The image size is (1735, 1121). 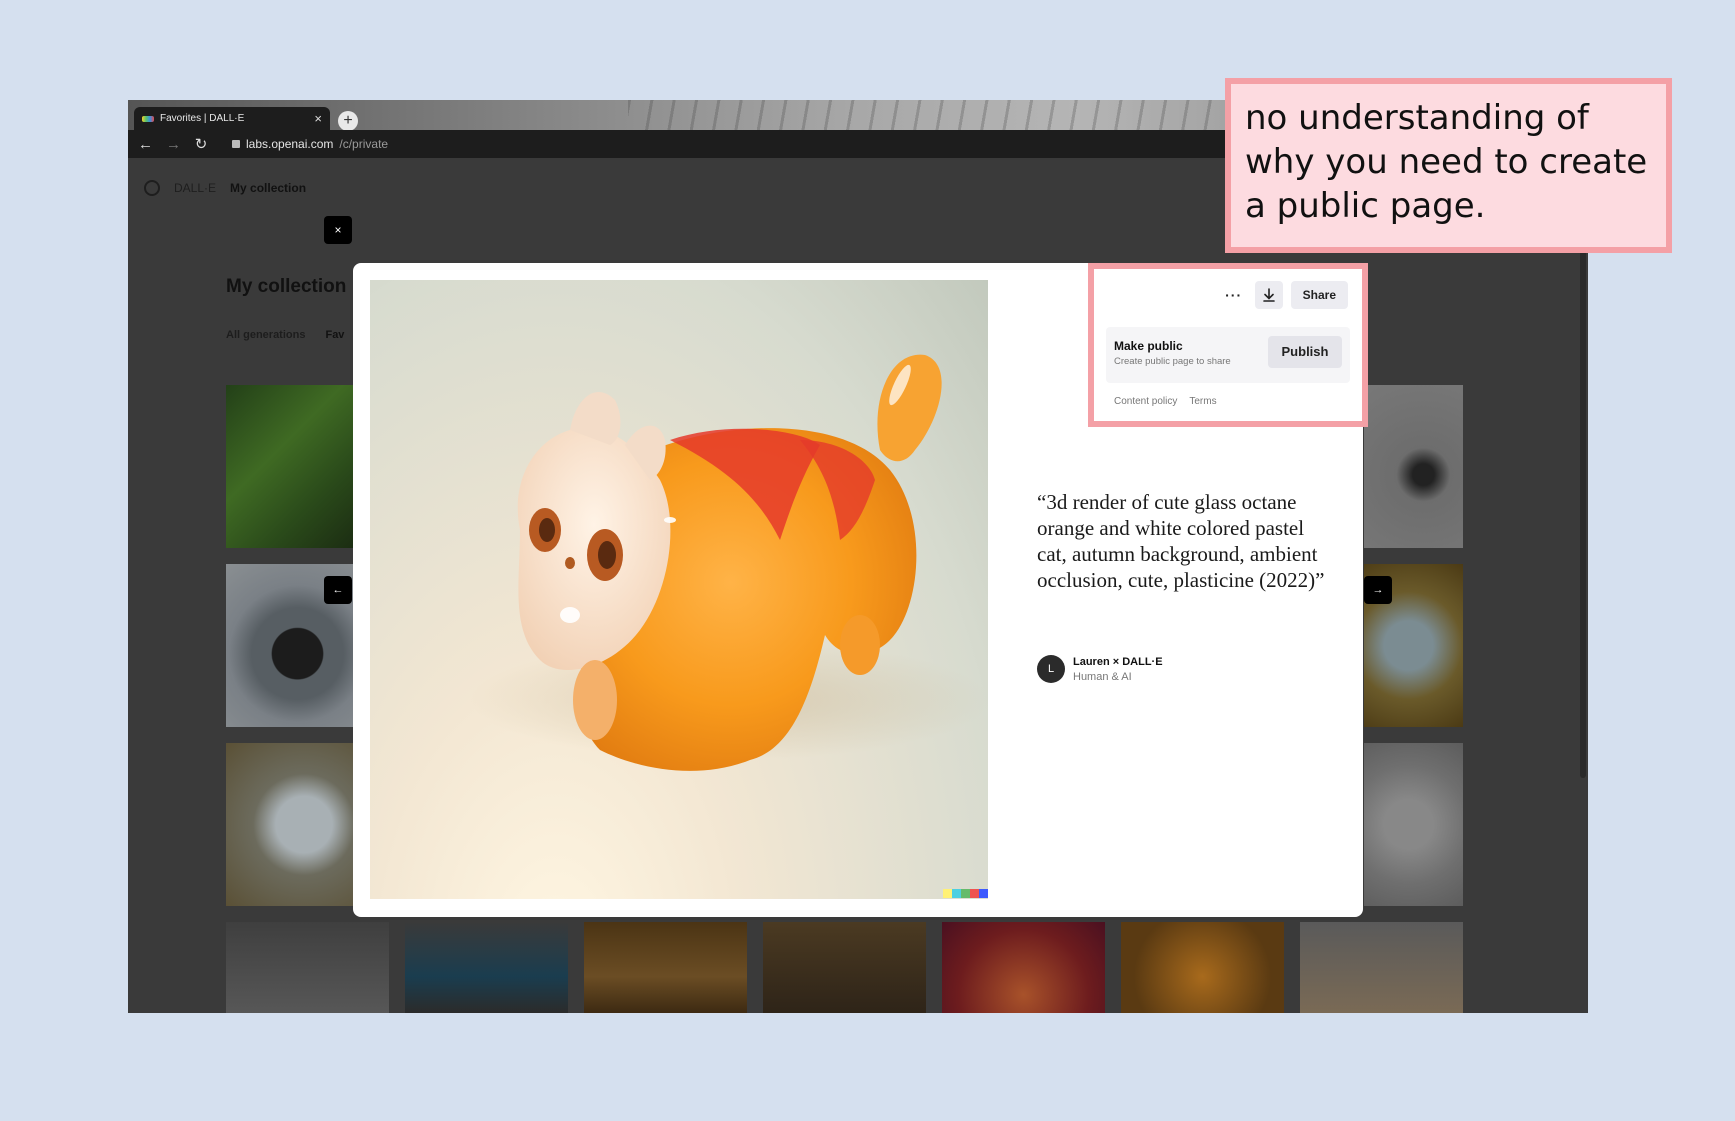 What do you see at coordinates (1234, 295) in the screenshot?
I see `more-options-button: ···` at bounding box center [1234, 295].